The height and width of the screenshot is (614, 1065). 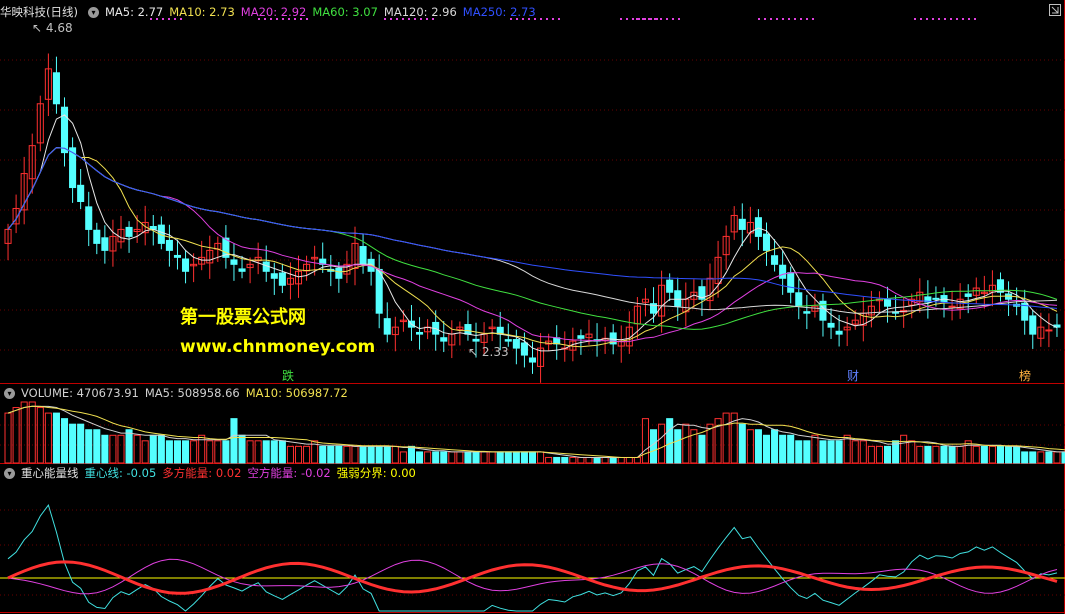 I want to click on indicator-name: 重心能量线, so click(x=50, y=473).